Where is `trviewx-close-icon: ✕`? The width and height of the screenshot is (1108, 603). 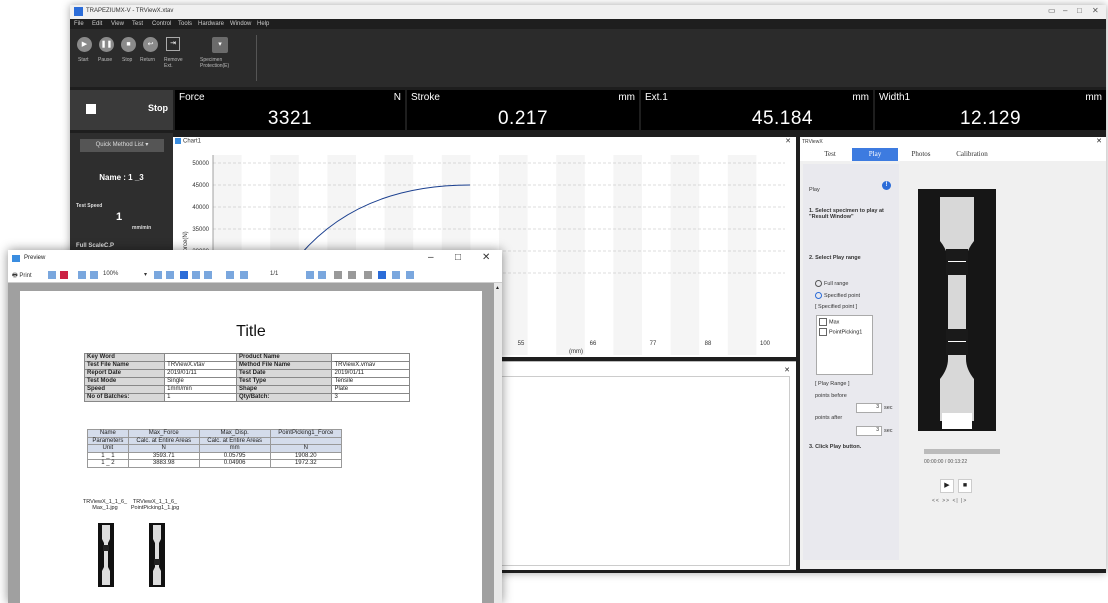
trviewx-close-icon: ✕ is located at coordinates (1099, 141).